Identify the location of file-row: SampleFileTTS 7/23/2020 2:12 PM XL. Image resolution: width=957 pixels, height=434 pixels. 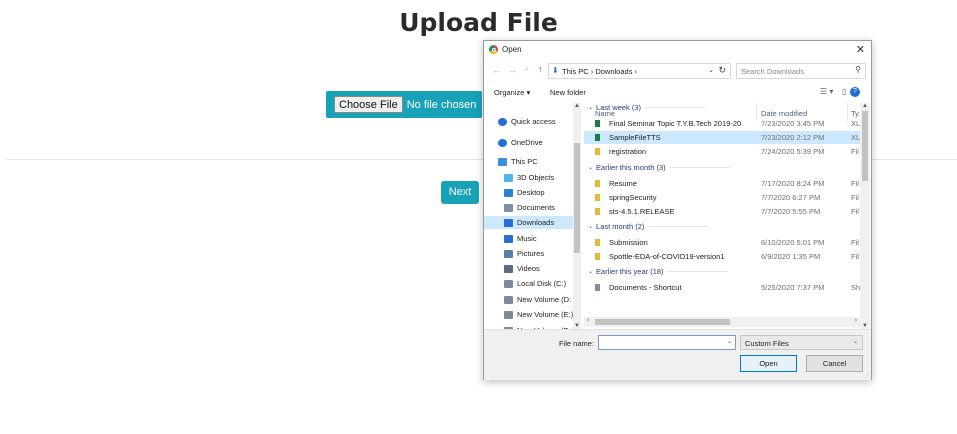
(722, 137).